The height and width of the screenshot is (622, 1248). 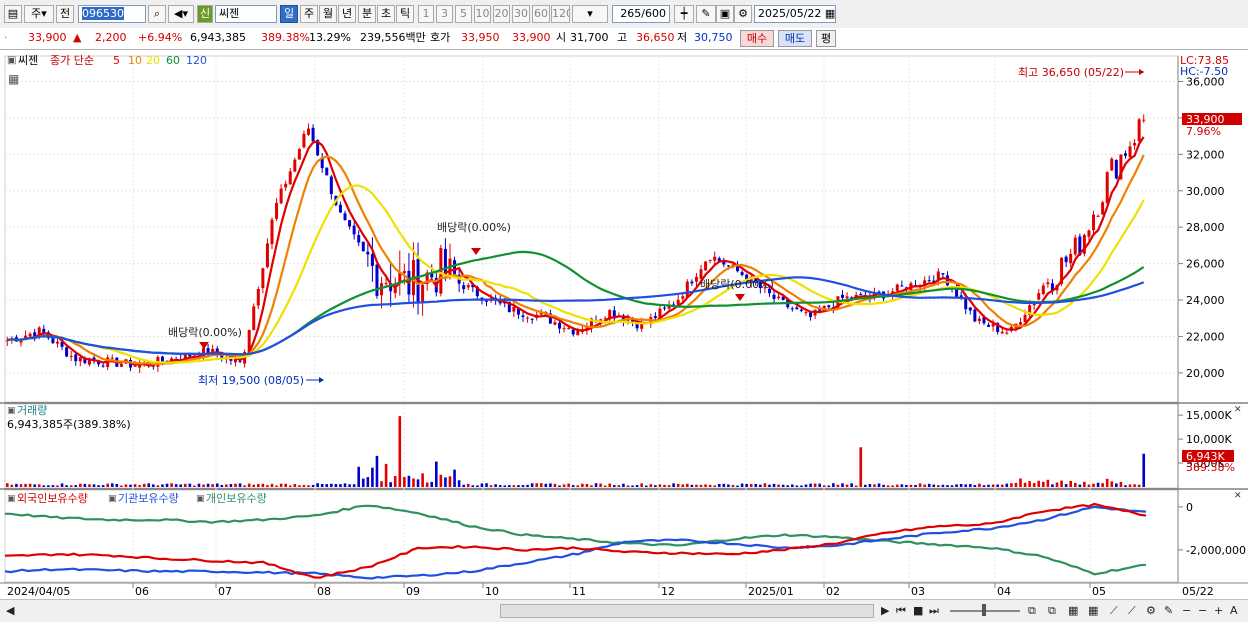 What do you see at coordinates (590, 14) in the screenshot?
I see `minute-dropdown: ▾` at bounding box center [590, 14].